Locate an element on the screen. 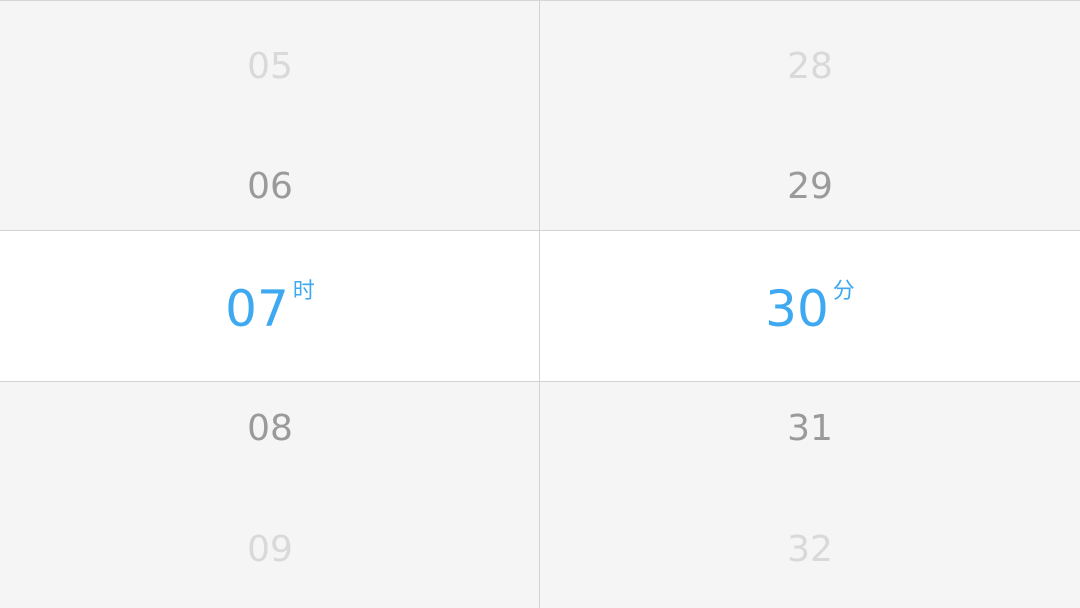 The image size is (1080, 608). hour-selected-option: 07 时 is located at coordinates (270, 309).